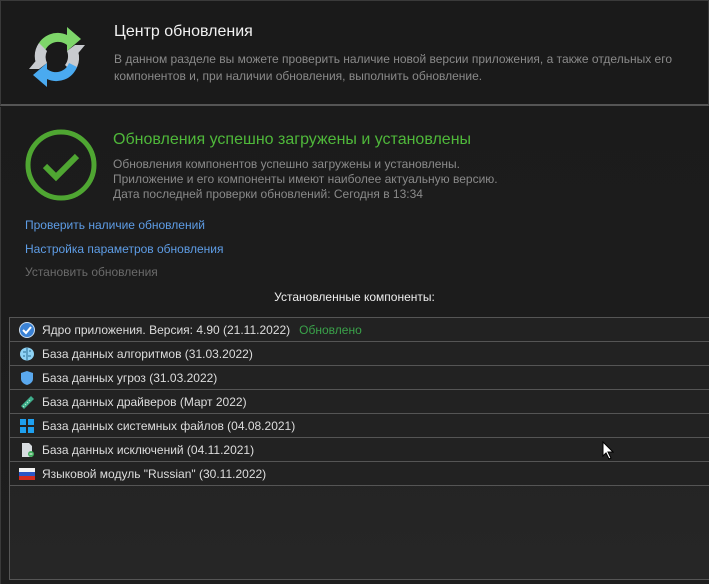 The width and height of the screenshot is (709, 584). I want to click on components-title: Установленные компоненты:, so click(354, 297).